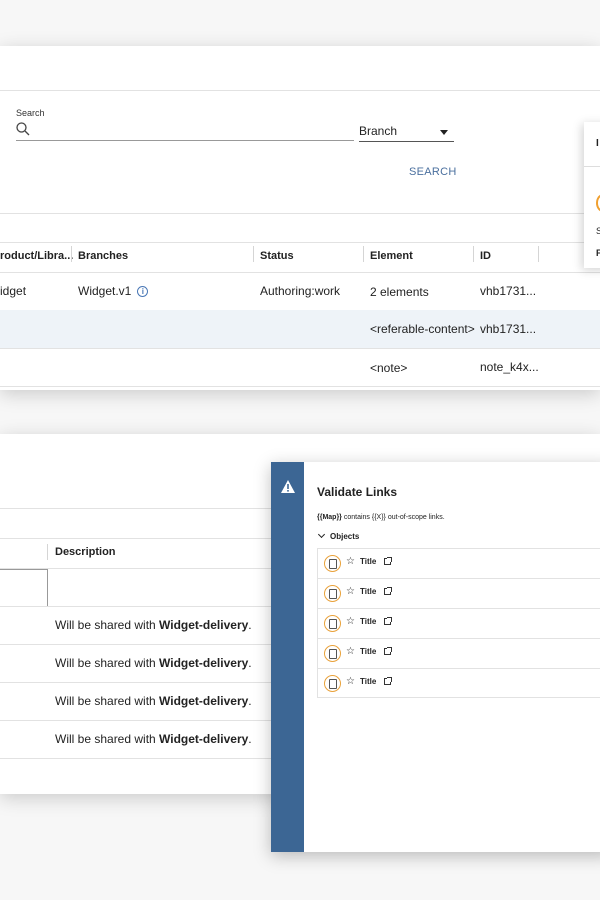 This screenshot has height=900, width=600. I want to click on status-ring-icon, so click(598, 203).